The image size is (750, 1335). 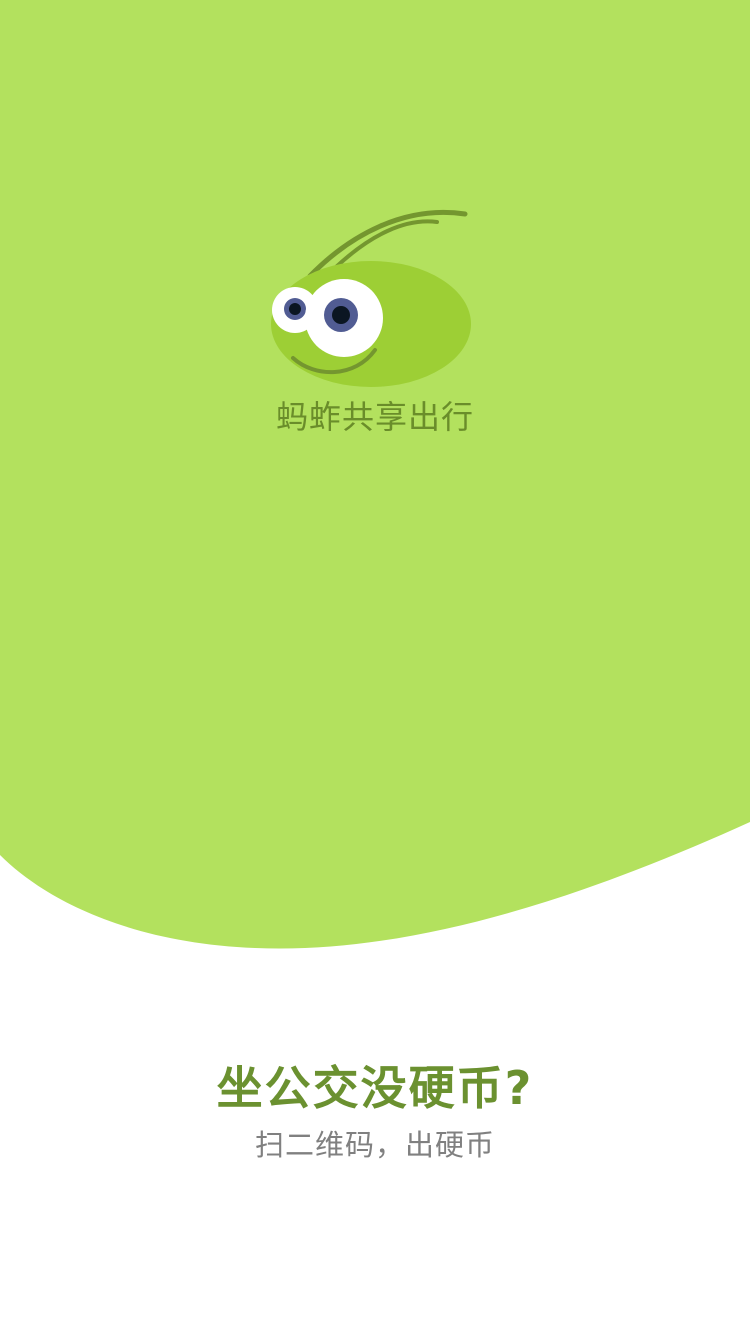 I want to click on app-name: 蚂蚱共享出行, so click(x=374, y=417).